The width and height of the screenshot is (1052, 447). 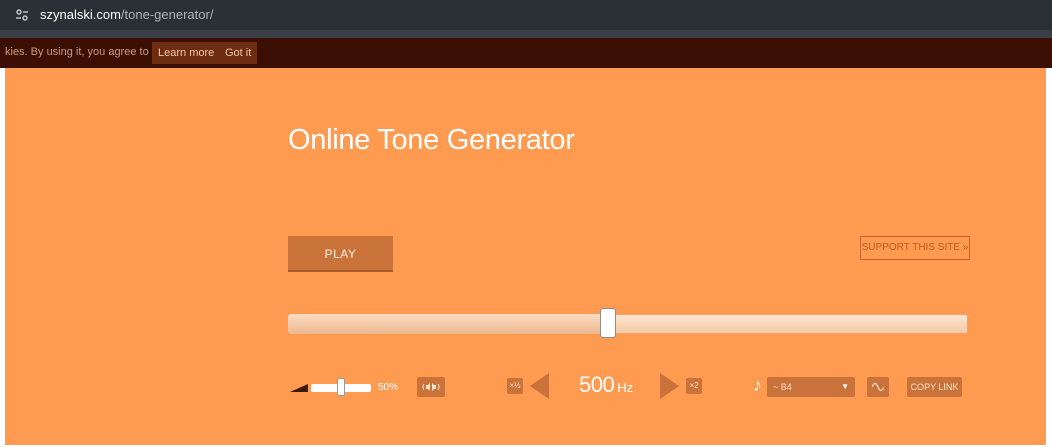 What do you see at coordinates (22, 15) in the screenshot?
I see `site-info-icon` at bounding box center [22, 15].